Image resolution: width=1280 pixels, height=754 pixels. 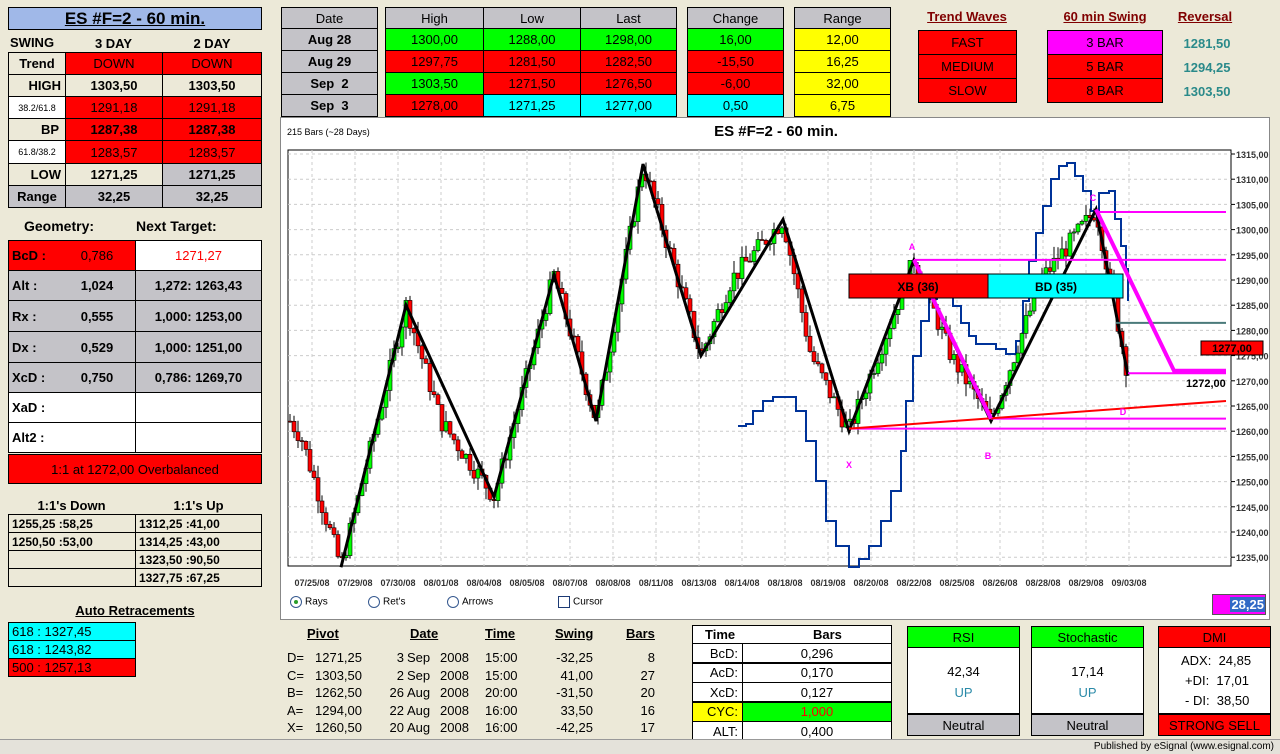 I want to click on row2-date: Aug 29, so click(x=329, y=61).